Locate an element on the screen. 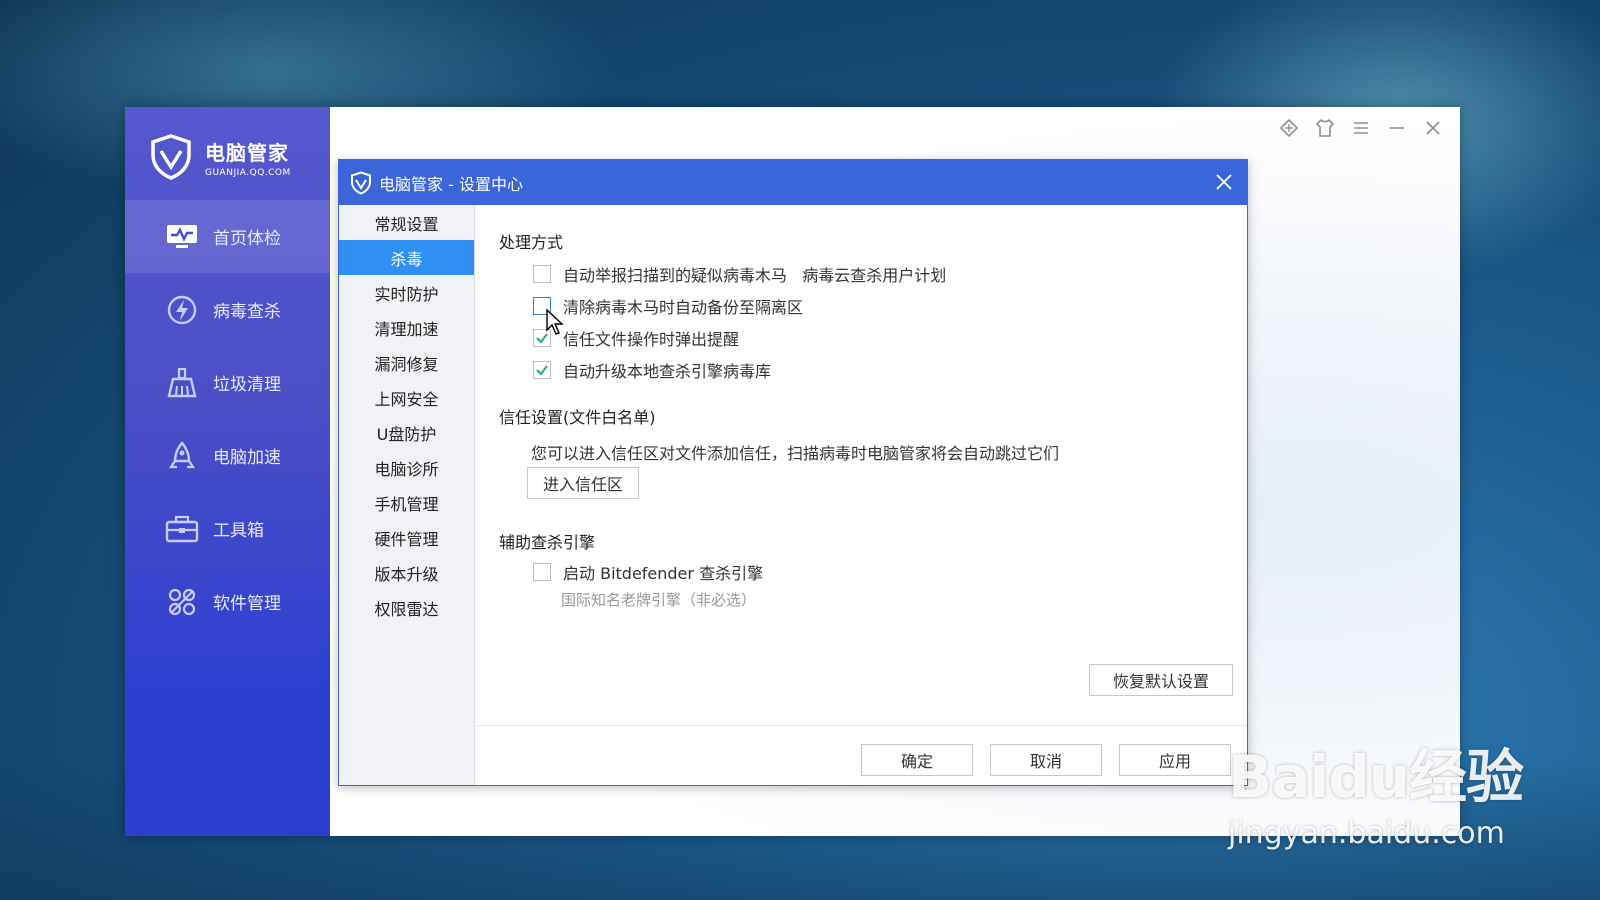 This screenshot has width=1600, height=900. option-bitdefender: 启动 Bitdefender 查杀引擎 is located at coordinates (648, 572).